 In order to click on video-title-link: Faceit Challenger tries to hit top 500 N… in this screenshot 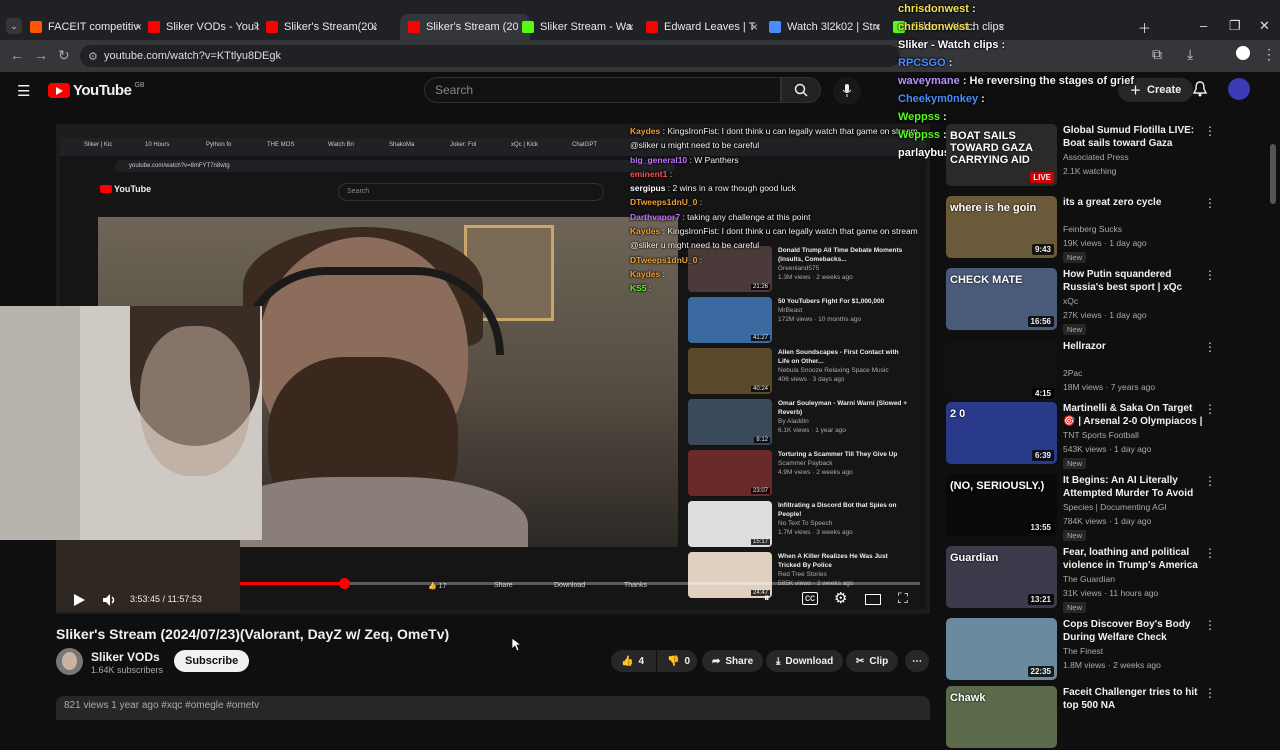, I will do `click(1133, 699)`.